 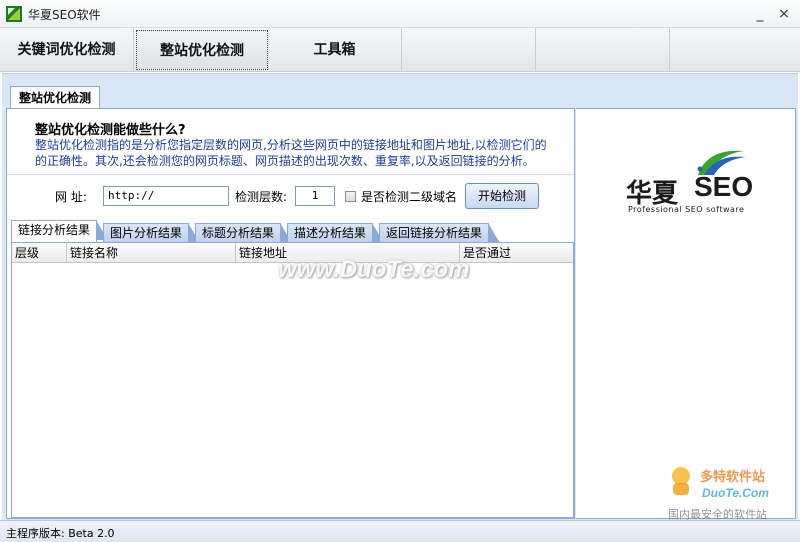 What do you see at coordinates (735, 493) in the screenshot?
I see `watermark-site: DuoTe.Com` at bounding box center [735, 493].